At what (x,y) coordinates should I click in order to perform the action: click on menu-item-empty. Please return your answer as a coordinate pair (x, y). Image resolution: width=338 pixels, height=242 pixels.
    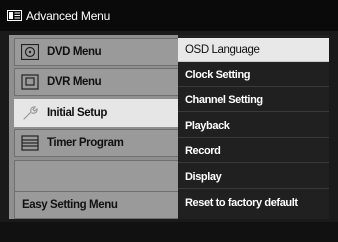
    Looking at the image, I should click on (96, 176).